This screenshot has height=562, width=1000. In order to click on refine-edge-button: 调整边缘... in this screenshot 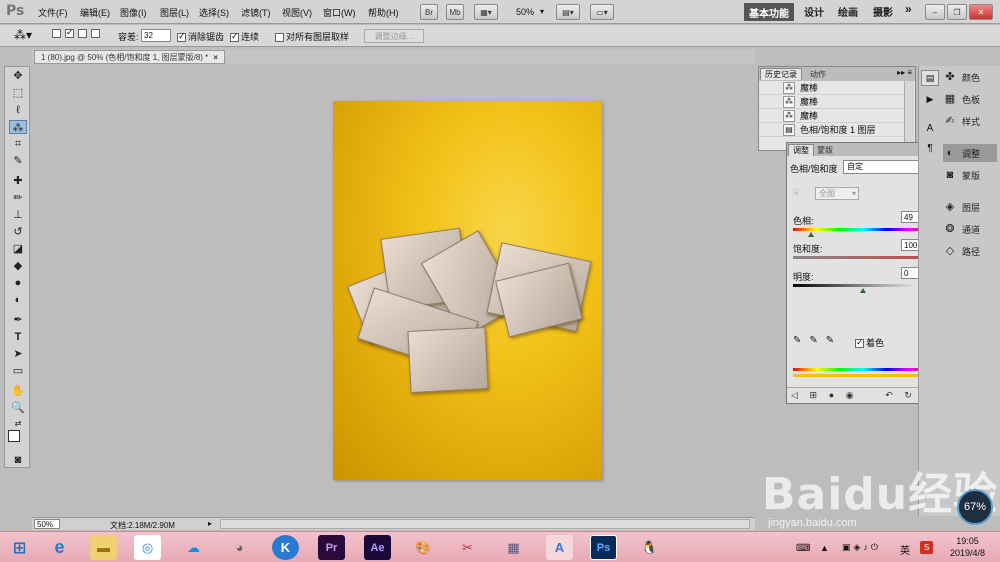, I will do `click(394, 36)`.